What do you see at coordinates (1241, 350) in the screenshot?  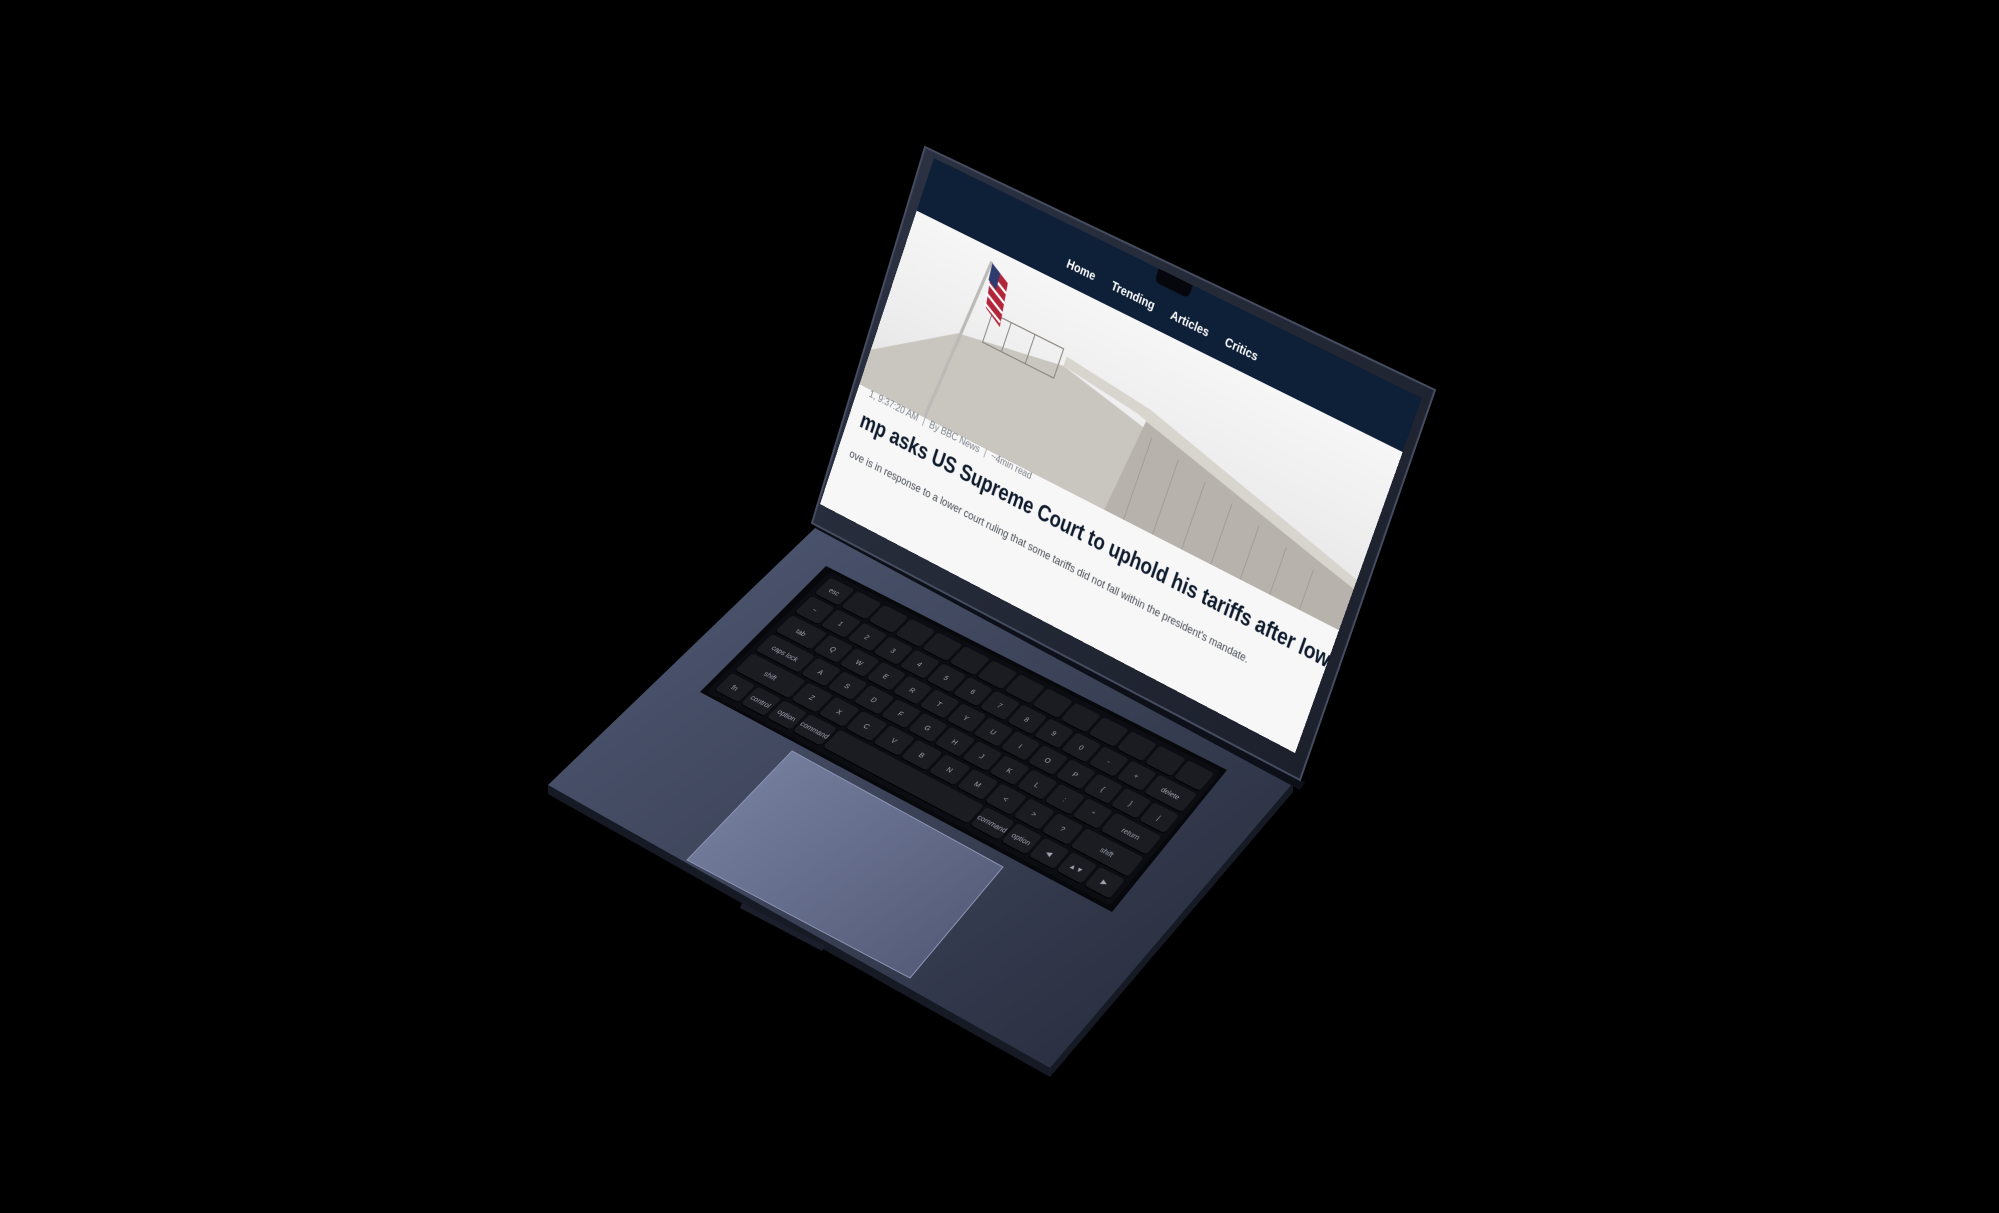 I see `nav-critics: Critics` at bounding box center [1241, 350].